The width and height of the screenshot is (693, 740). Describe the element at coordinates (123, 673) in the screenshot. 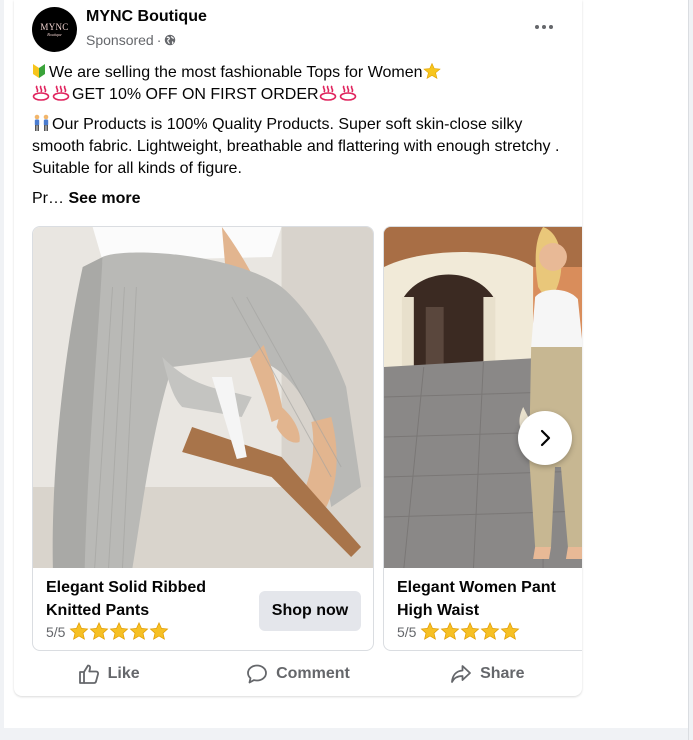

I see `like-label: Like` at that location.